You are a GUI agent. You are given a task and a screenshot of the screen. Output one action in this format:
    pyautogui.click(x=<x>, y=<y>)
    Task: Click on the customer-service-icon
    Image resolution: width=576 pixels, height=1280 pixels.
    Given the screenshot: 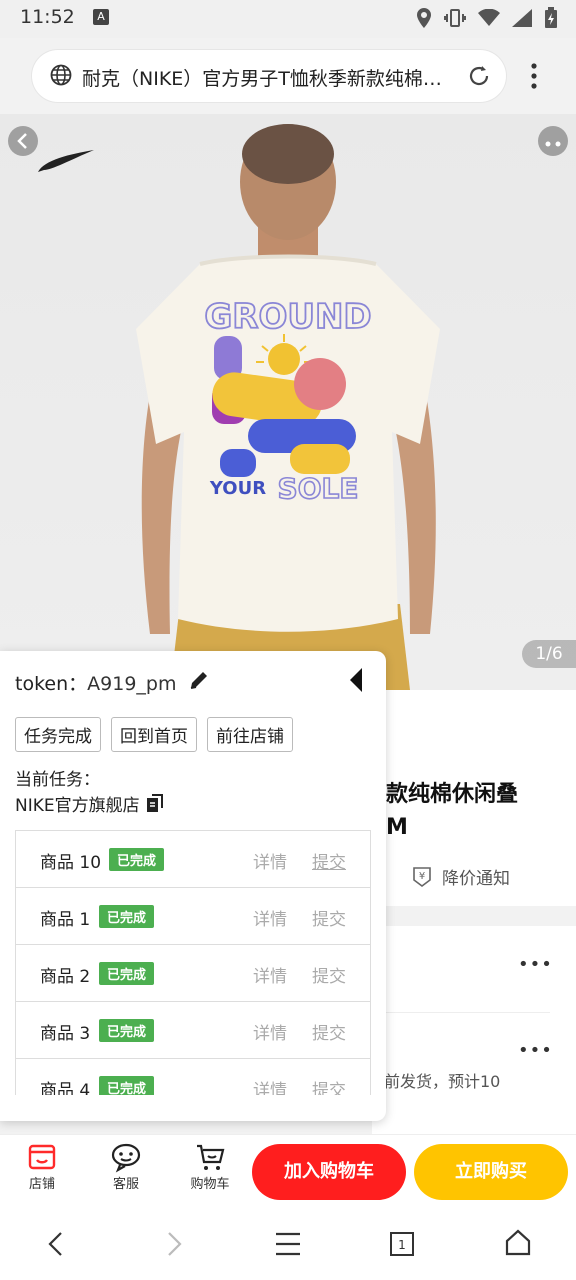 What is the action you would take?
    pyautogui.click(x=126, y=1158)
    